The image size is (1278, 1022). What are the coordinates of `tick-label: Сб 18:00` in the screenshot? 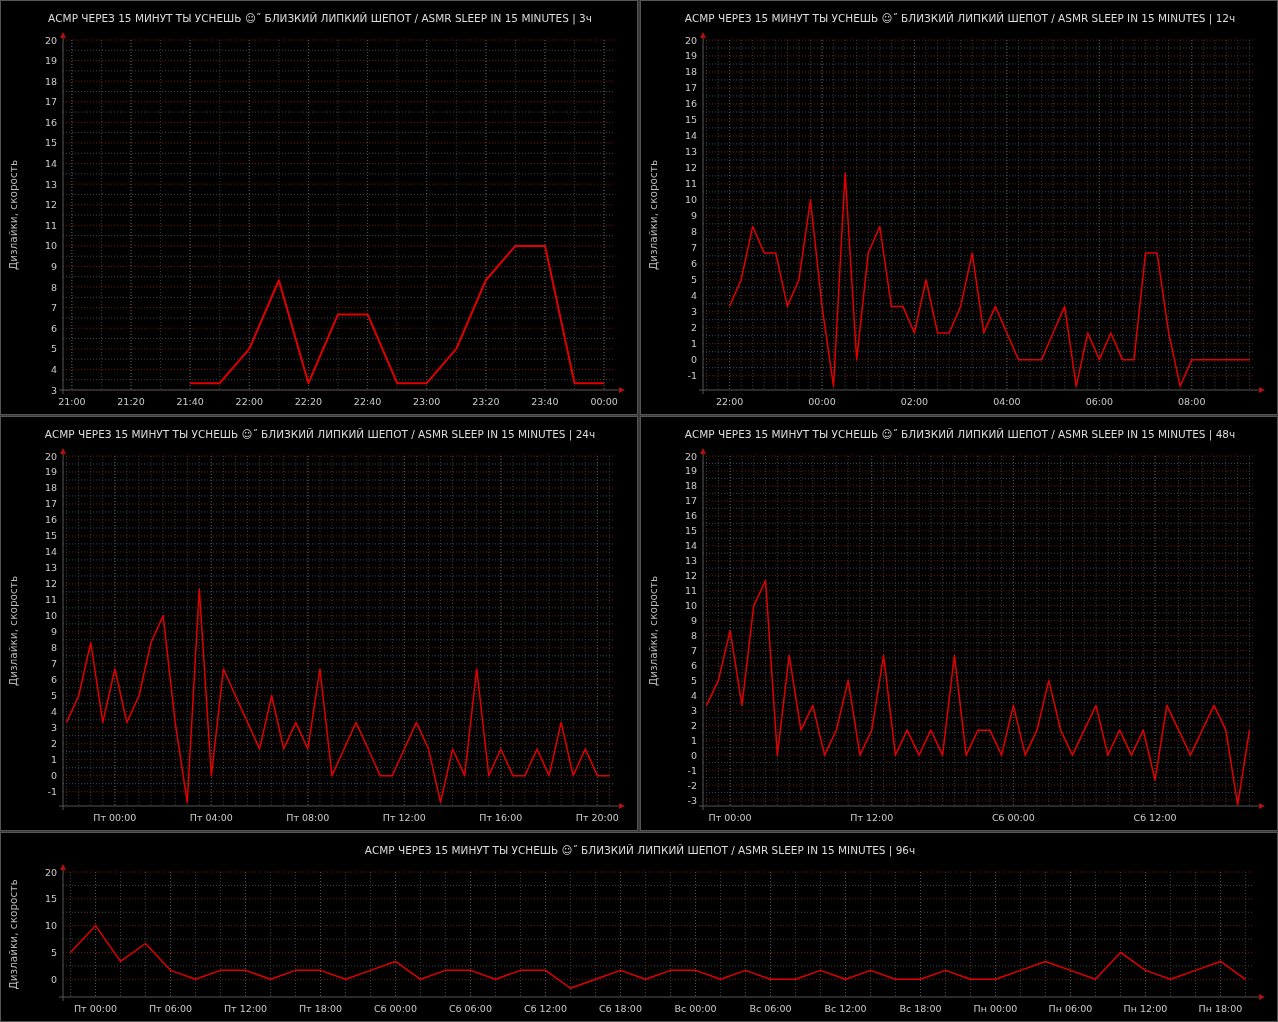 It's located at (620, 1008).